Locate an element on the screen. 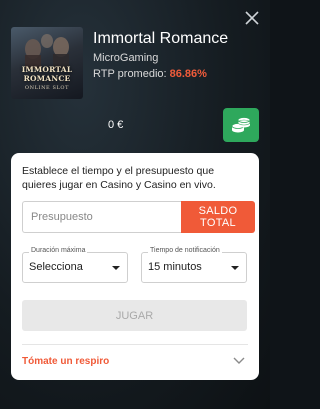 This screenshot has width=320, height=409. divider is located at coordinates (135, 344).